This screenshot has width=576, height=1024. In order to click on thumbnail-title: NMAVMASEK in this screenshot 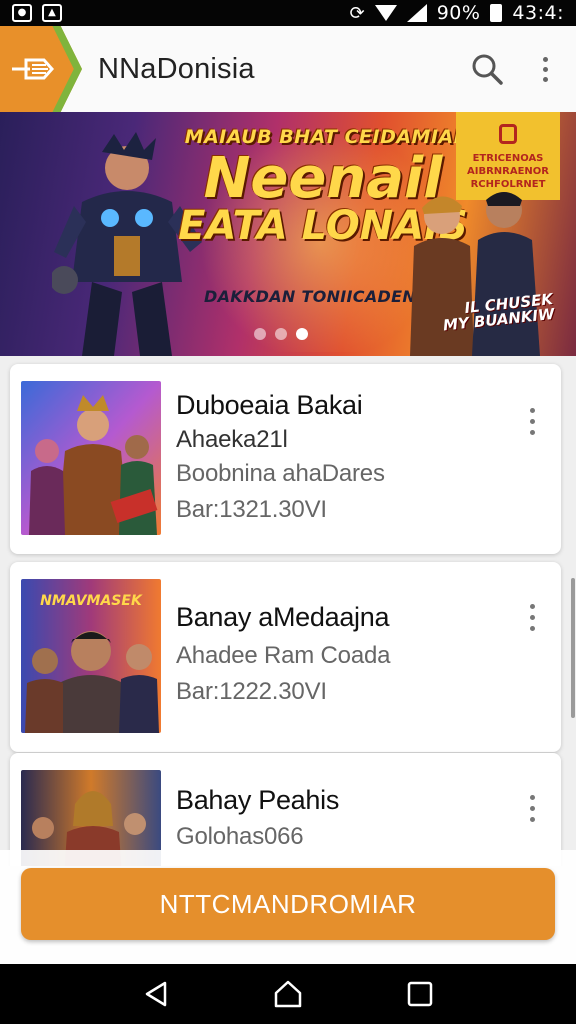, I will do `click(91, 601)`.